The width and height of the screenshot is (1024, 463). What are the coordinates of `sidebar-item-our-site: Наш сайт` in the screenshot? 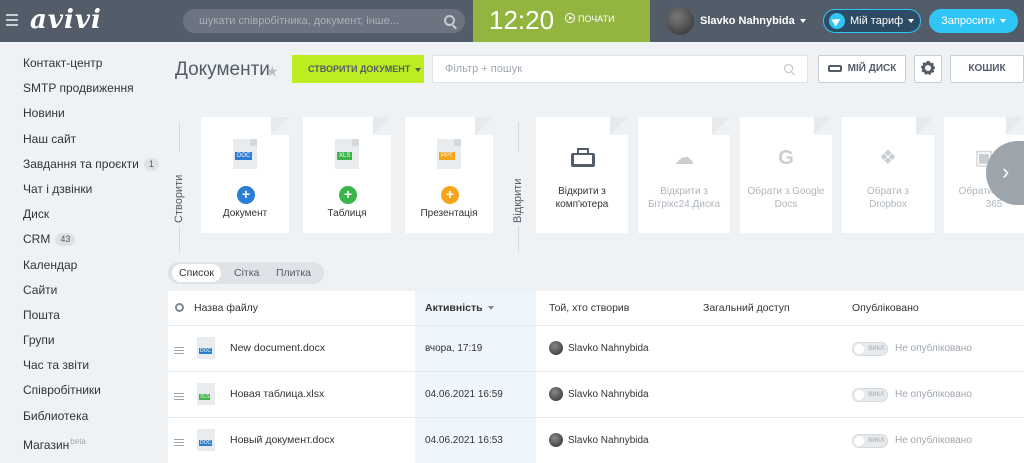 It's located at (80, 139).